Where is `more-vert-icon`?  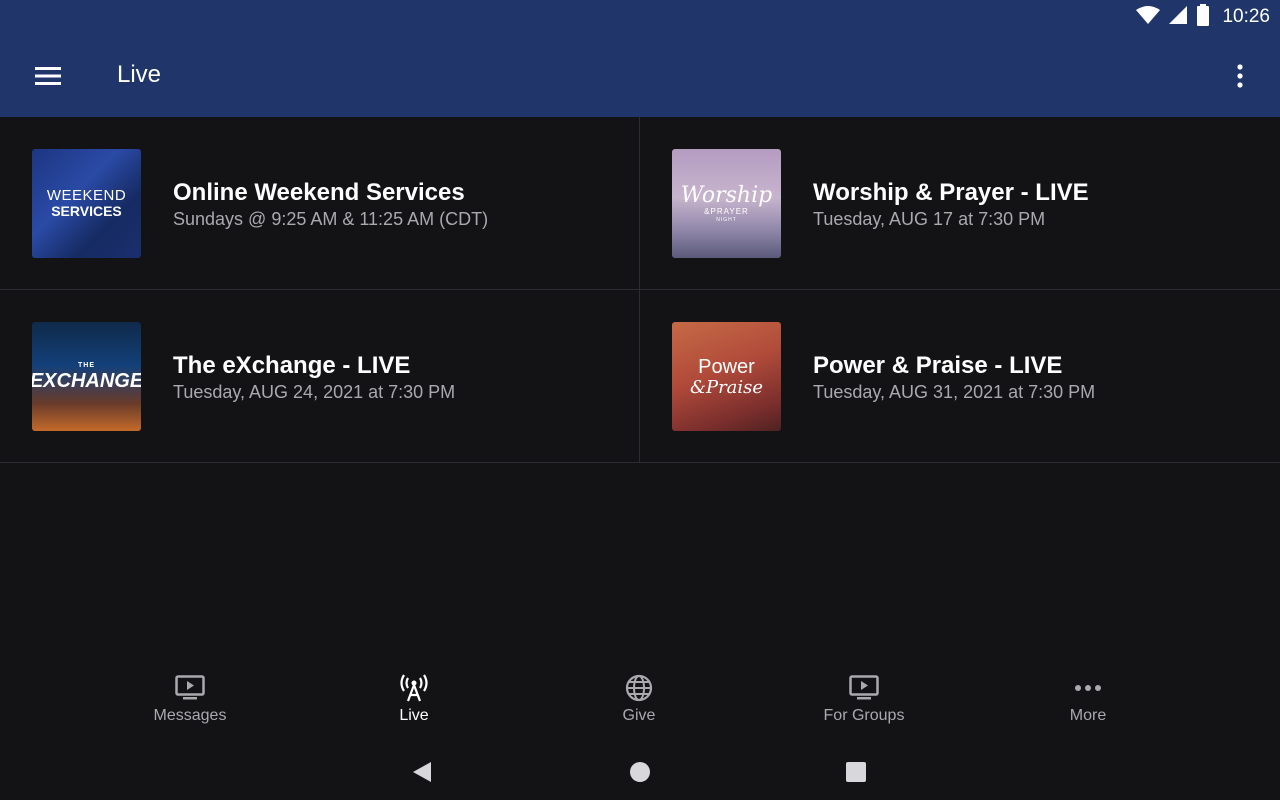
more-vert-icon is located at coordinates (1240, 76).